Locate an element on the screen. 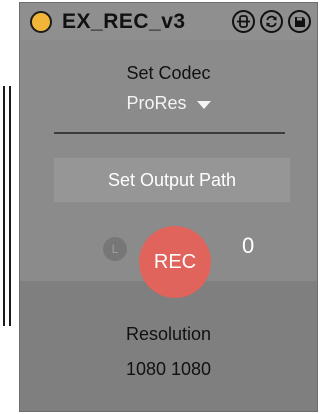 The width and height of the screenshot is (320, 414). l-button: L is located at coordinates (115, 249).